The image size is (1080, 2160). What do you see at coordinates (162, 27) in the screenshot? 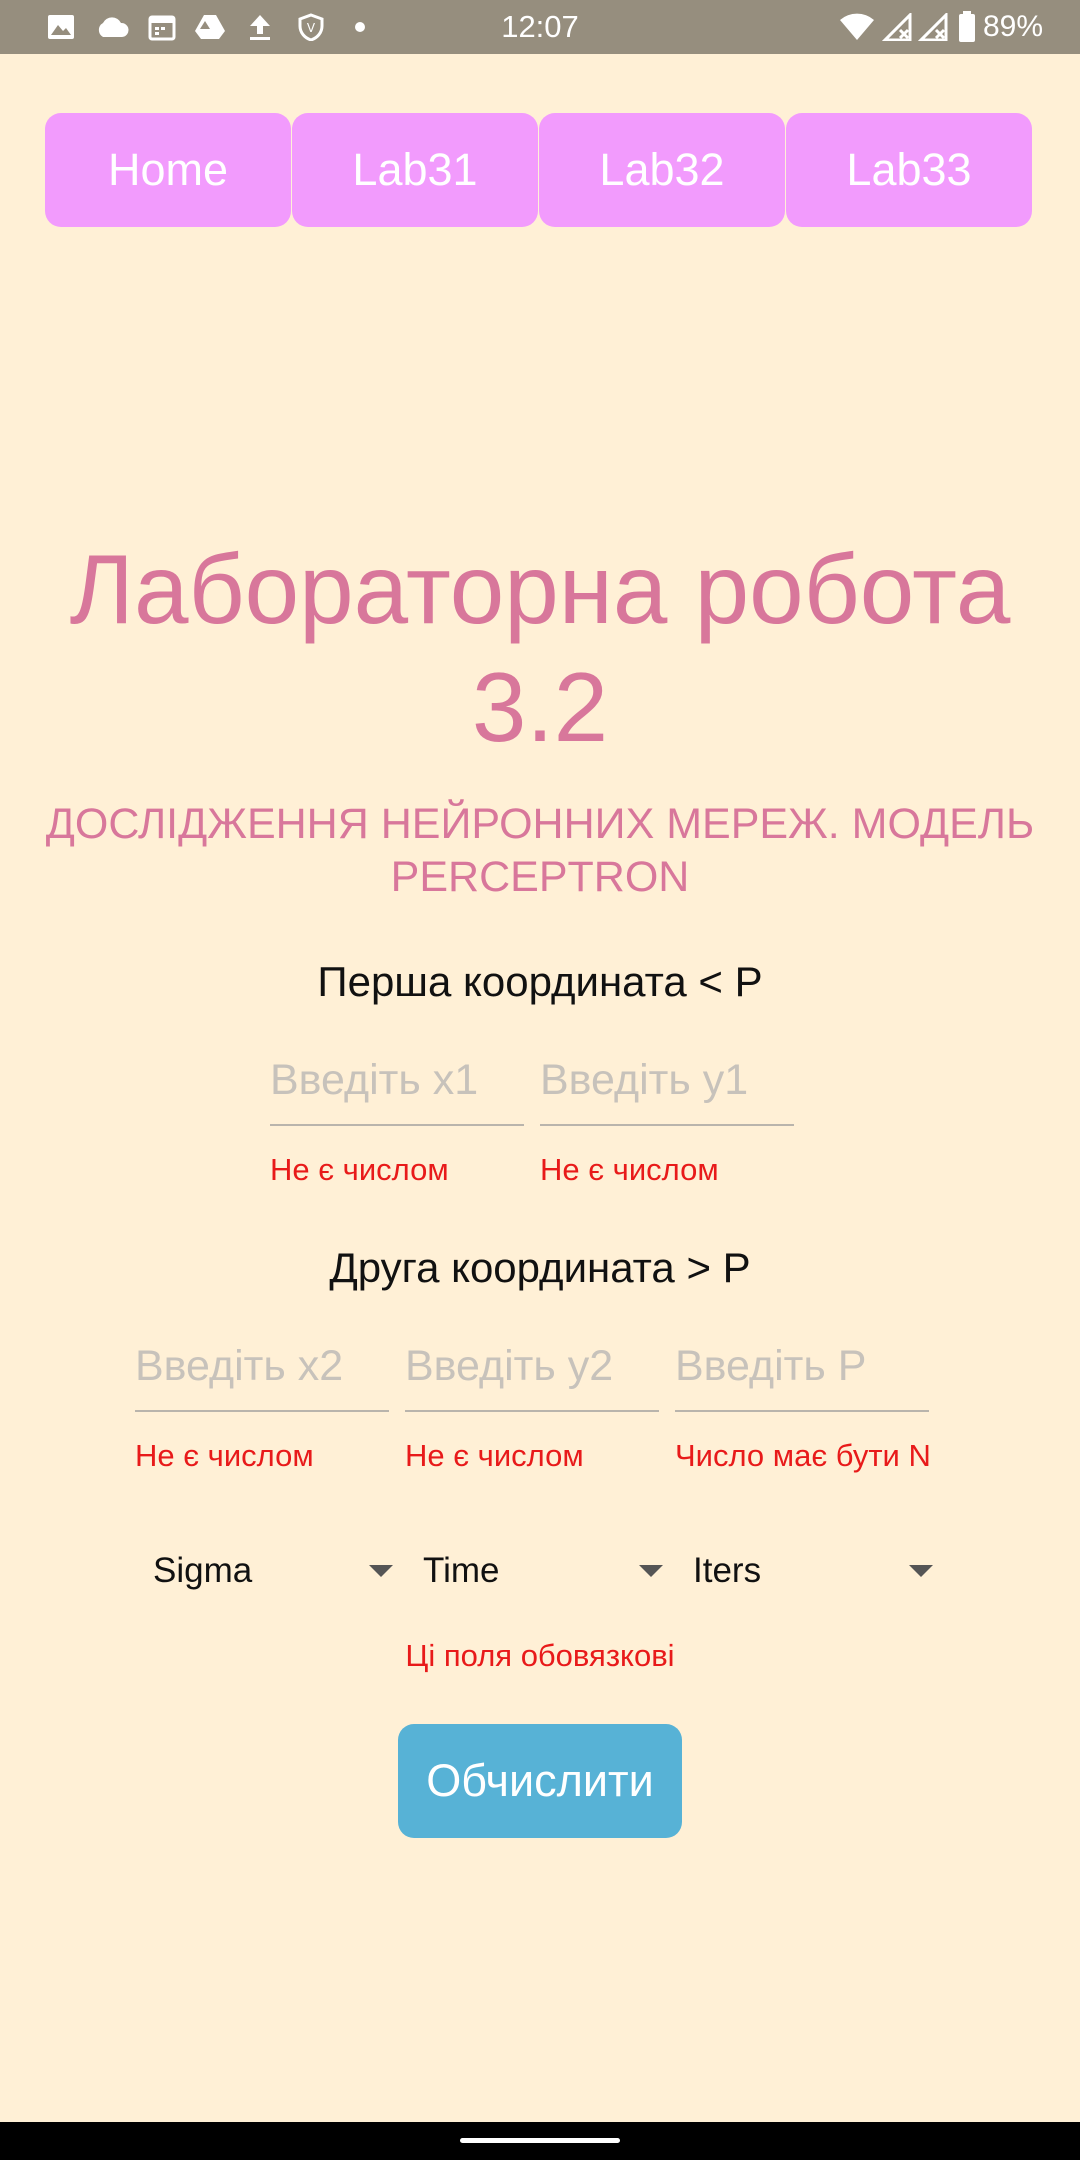
I see `calendar-icon` at bounding box center [162, 27].